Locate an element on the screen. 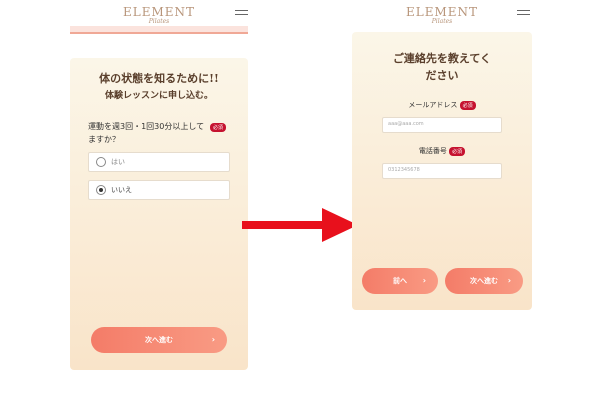  form-heading-line2: ださい is located at coordinates (442, 75).